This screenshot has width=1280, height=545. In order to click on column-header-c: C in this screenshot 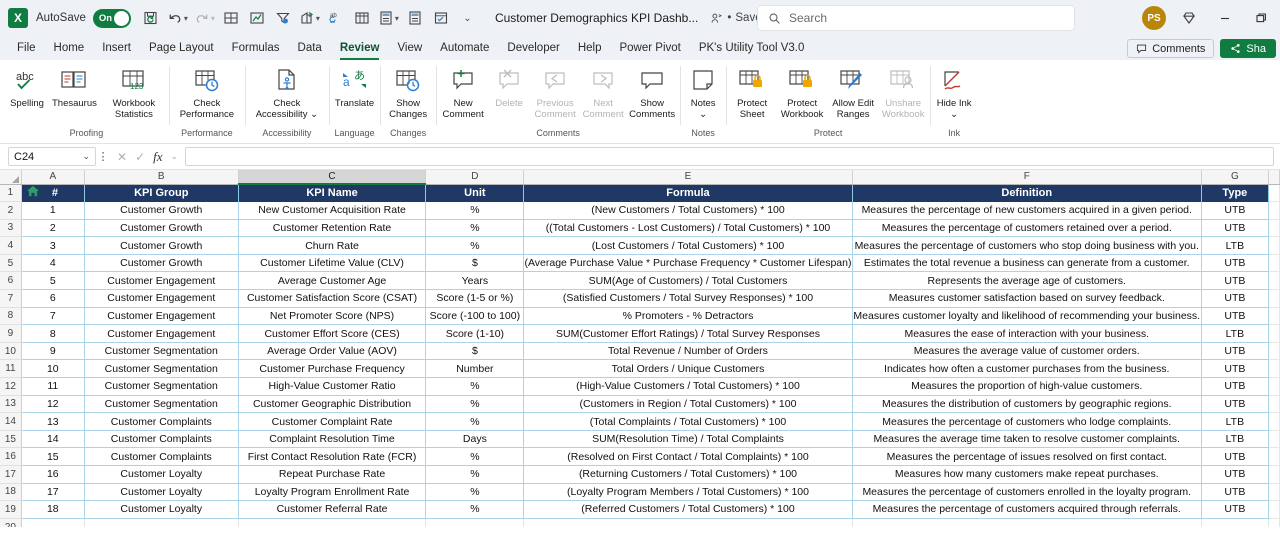, I will do `click(332, 177)`.